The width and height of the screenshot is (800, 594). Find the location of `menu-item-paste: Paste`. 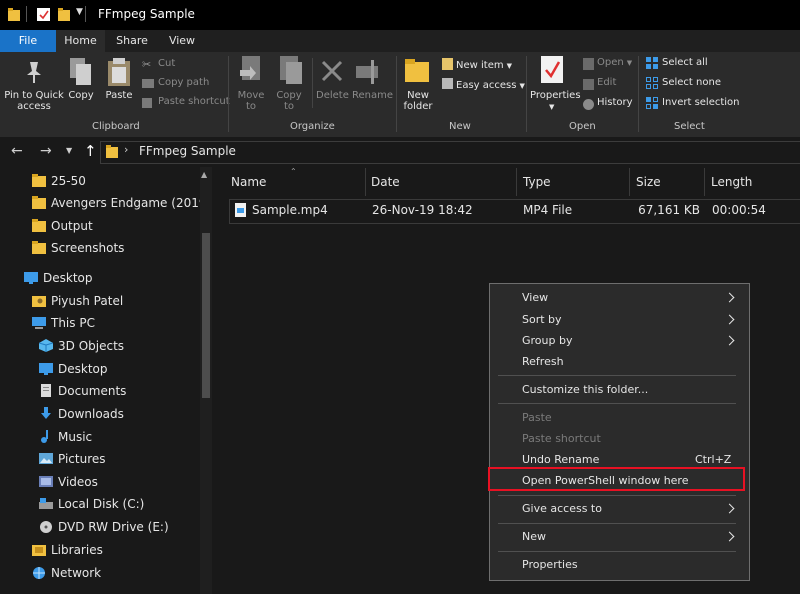

menu-item-paste: Paste is located at coordinates (537, 417).